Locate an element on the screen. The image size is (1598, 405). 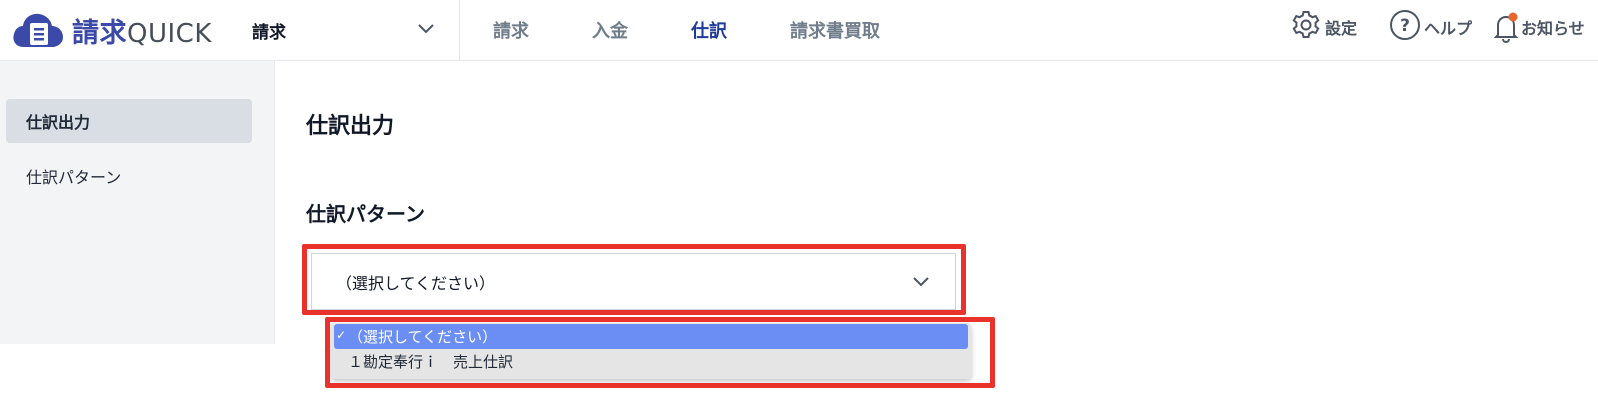
app-switcher: 請求 is located at coordinates (356, 30).